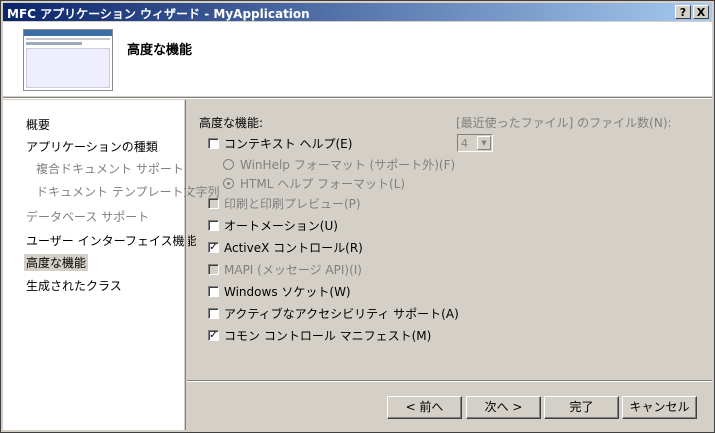 Image resolution: width=715 pixels, height=433 pixels. I want to click on activex-controls-checkbox: ✓ ActiveX コントロール(R), so click(285, 247).